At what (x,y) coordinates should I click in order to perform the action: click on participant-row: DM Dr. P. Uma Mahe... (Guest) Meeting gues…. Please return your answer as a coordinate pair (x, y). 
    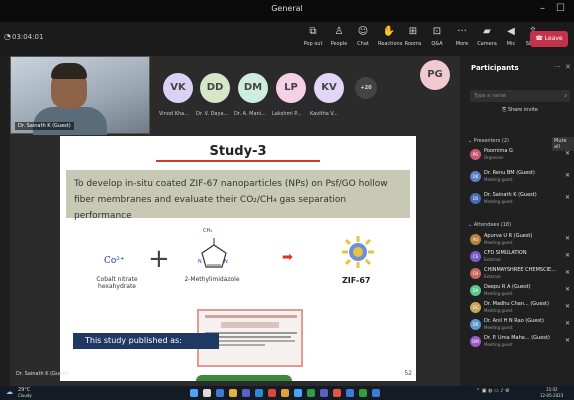
    Looking at the image, I should click on (520, 343).